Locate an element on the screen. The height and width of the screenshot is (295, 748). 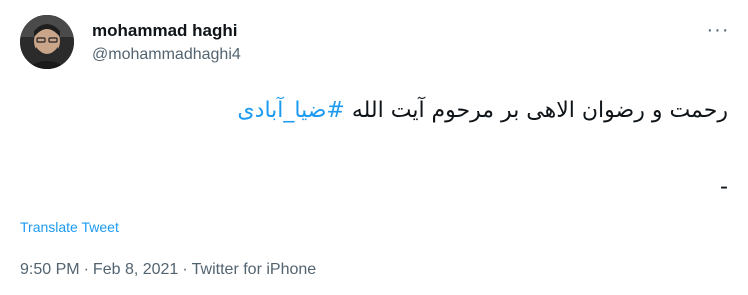
tweet-date: Feb 8, 2021 is located at coordinates (135, 269).